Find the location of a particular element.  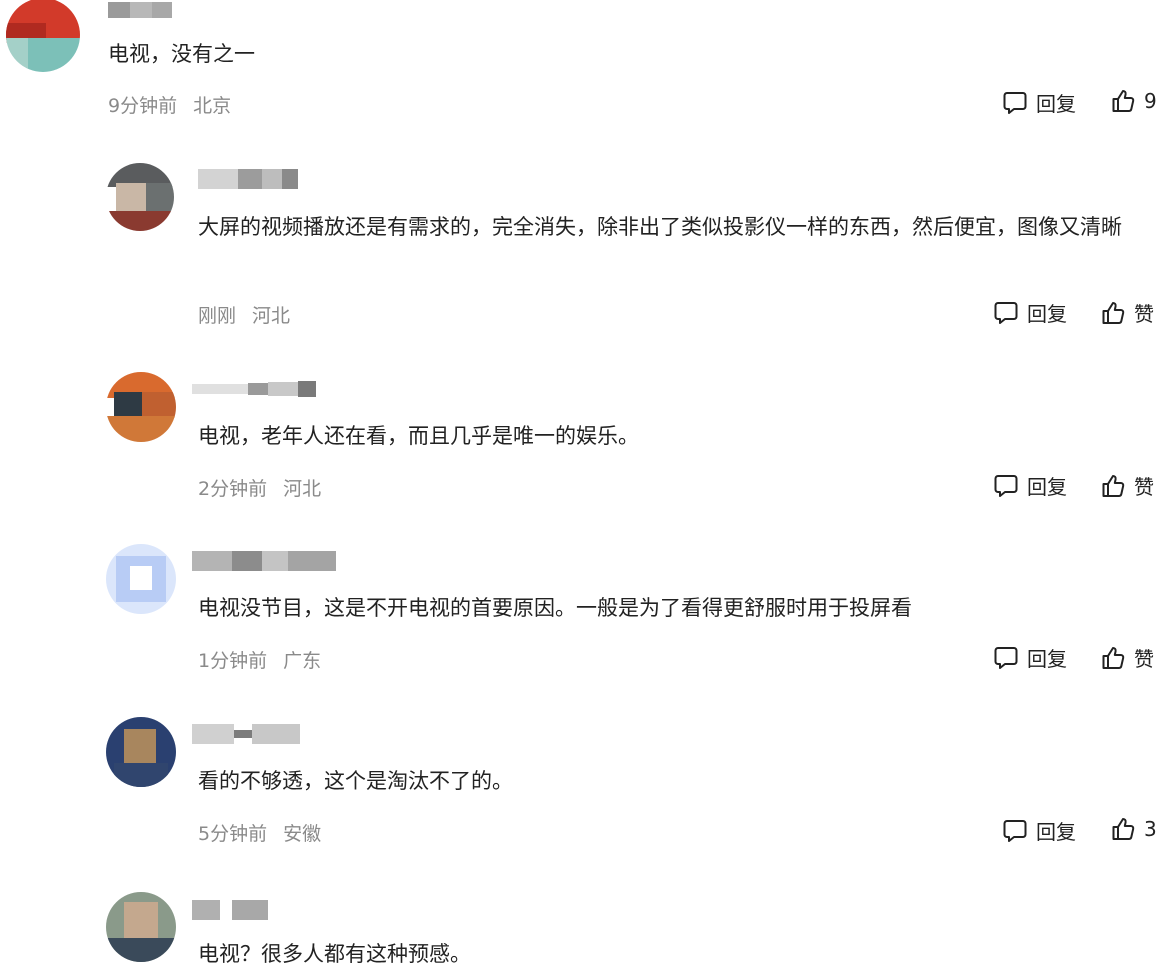

comment-meta: 刚刚 河北 is located at coordinates (244, 314).